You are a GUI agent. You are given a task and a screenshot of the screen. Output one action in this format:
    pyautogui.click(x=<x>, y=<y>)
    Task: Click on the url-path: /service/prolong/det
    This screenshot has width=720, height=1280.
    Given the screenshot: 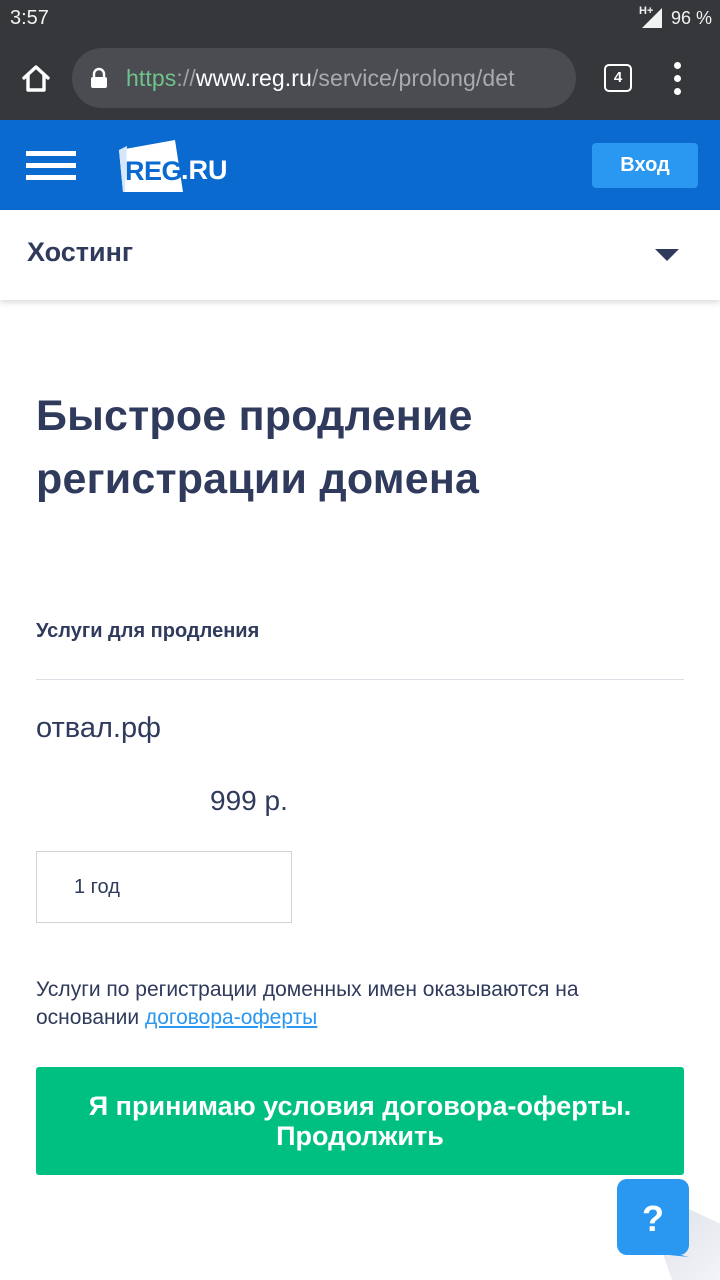 What is the action you would take?
    pyautogui.click(x=413, y=78)
    